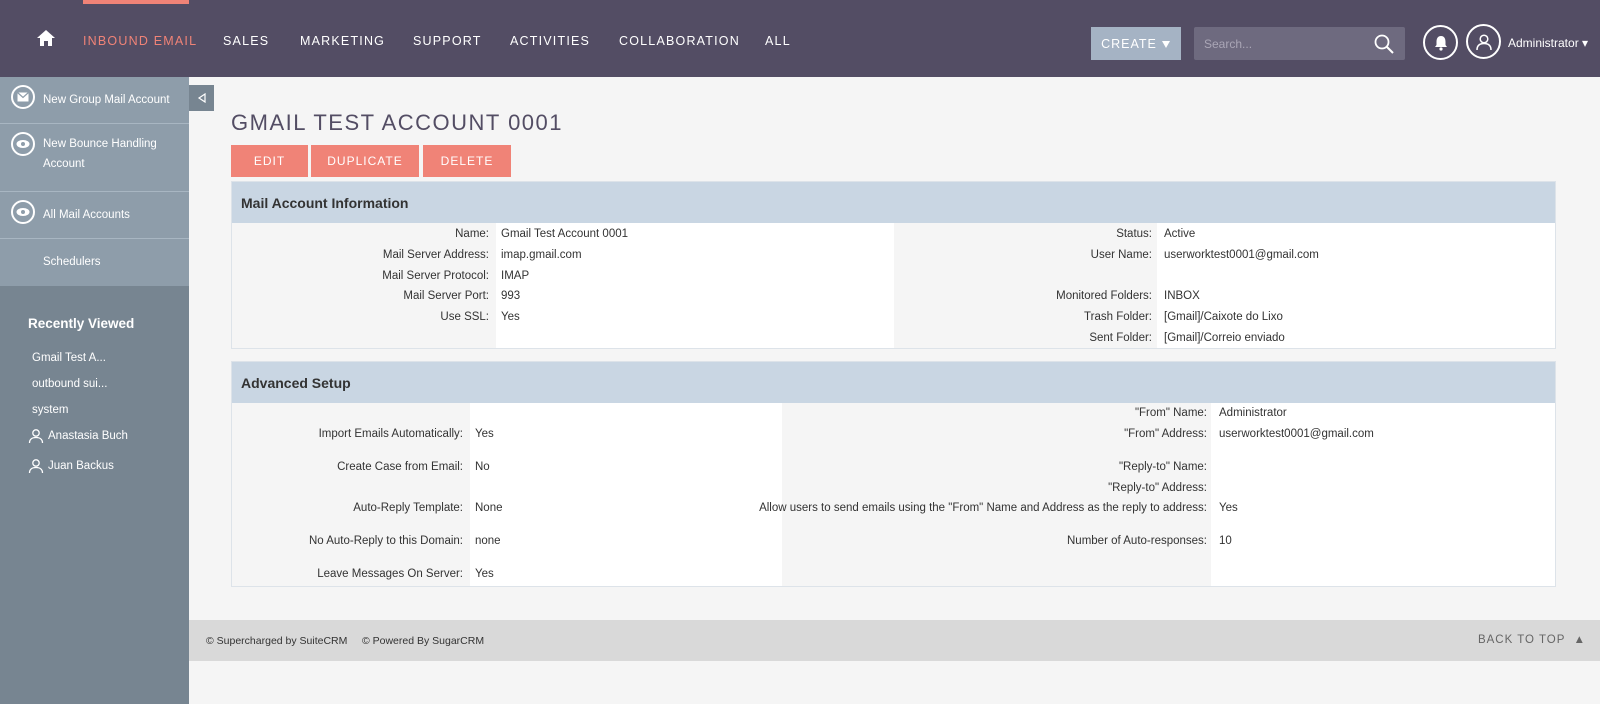 Image resolution: width=1600 pixels, height=704 pixels. I want to click on field-label: Sent Folder:, so click(1120, 338).